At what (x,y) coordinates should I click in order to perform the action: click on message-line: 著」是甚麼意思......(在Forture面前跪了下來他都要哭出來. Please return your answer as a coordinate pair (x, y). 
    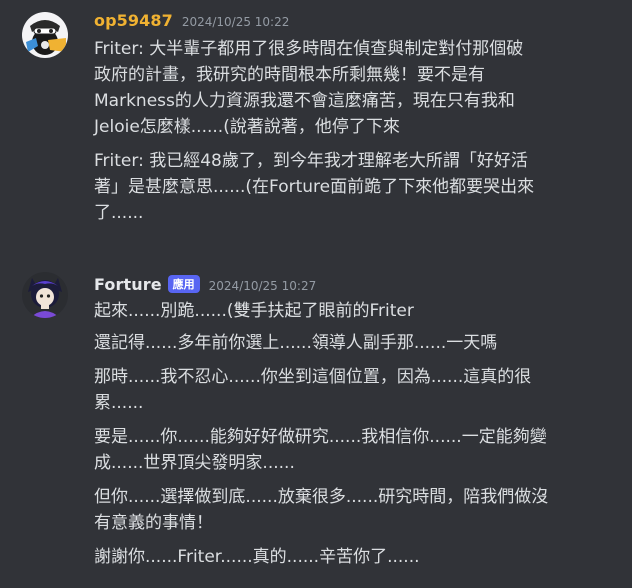
    Looking at the image, I should click on (314, 187).